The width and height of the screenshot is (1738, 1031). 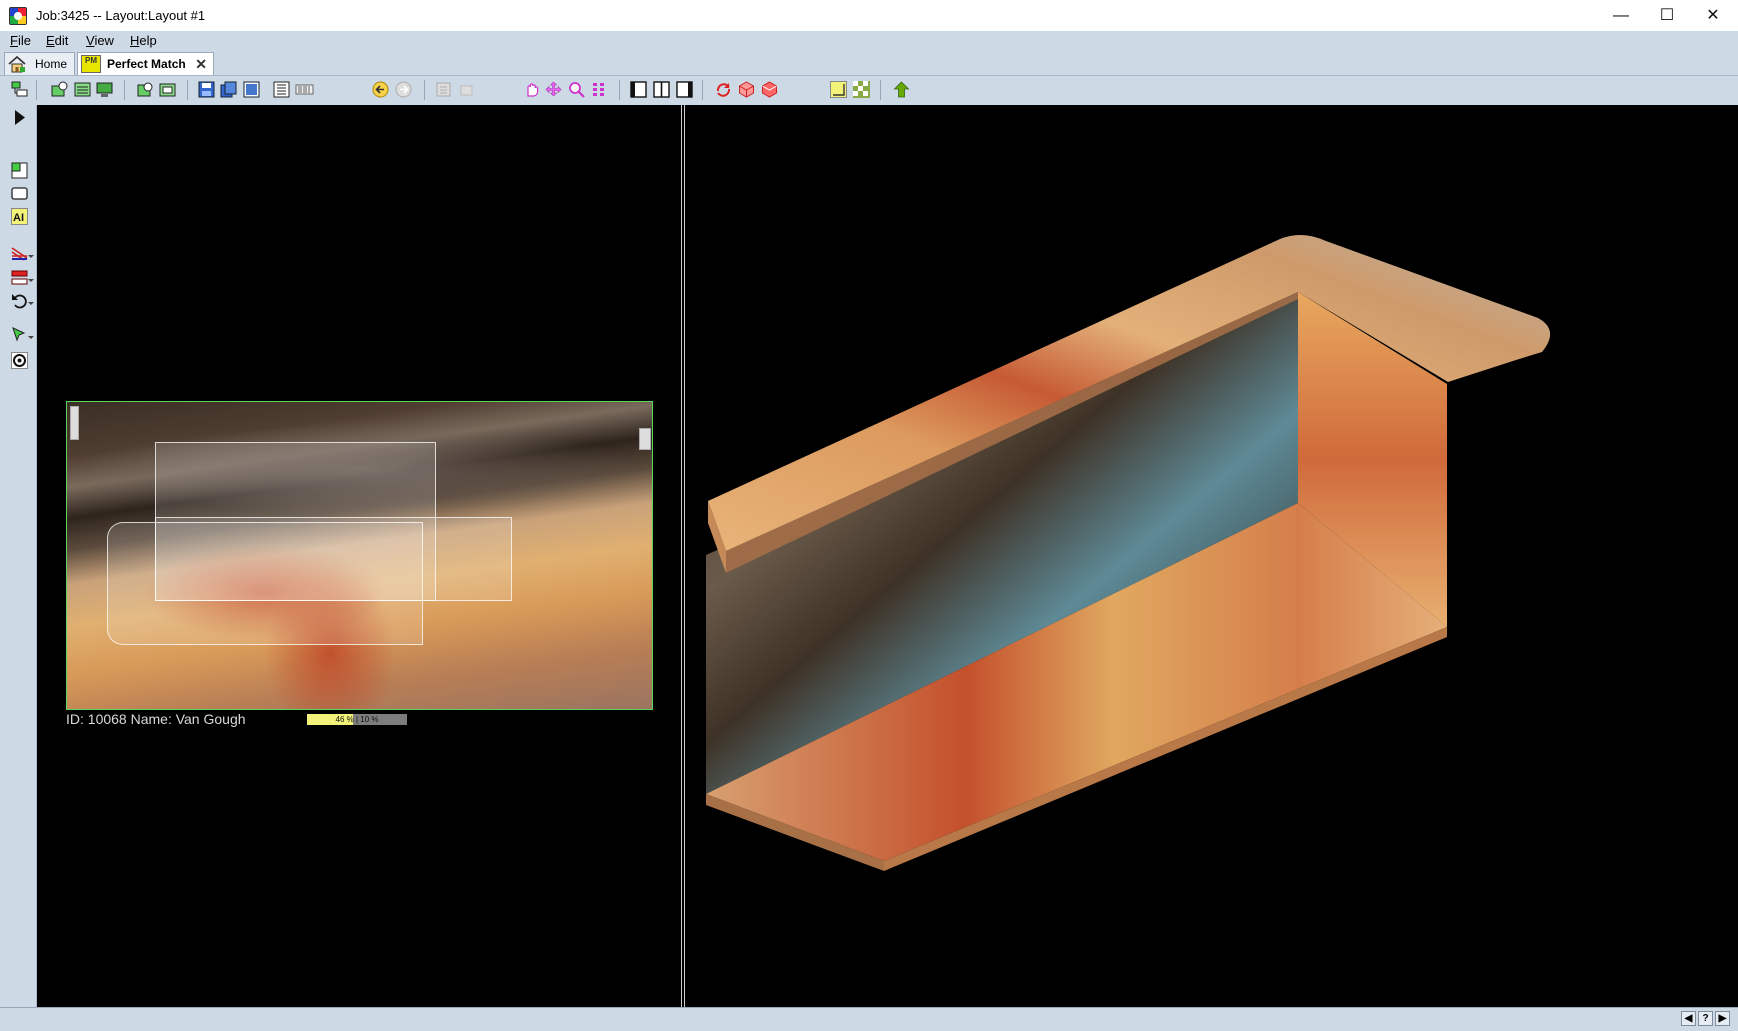 I want to click on layout-piece-counter, so click(x=265, y=583).